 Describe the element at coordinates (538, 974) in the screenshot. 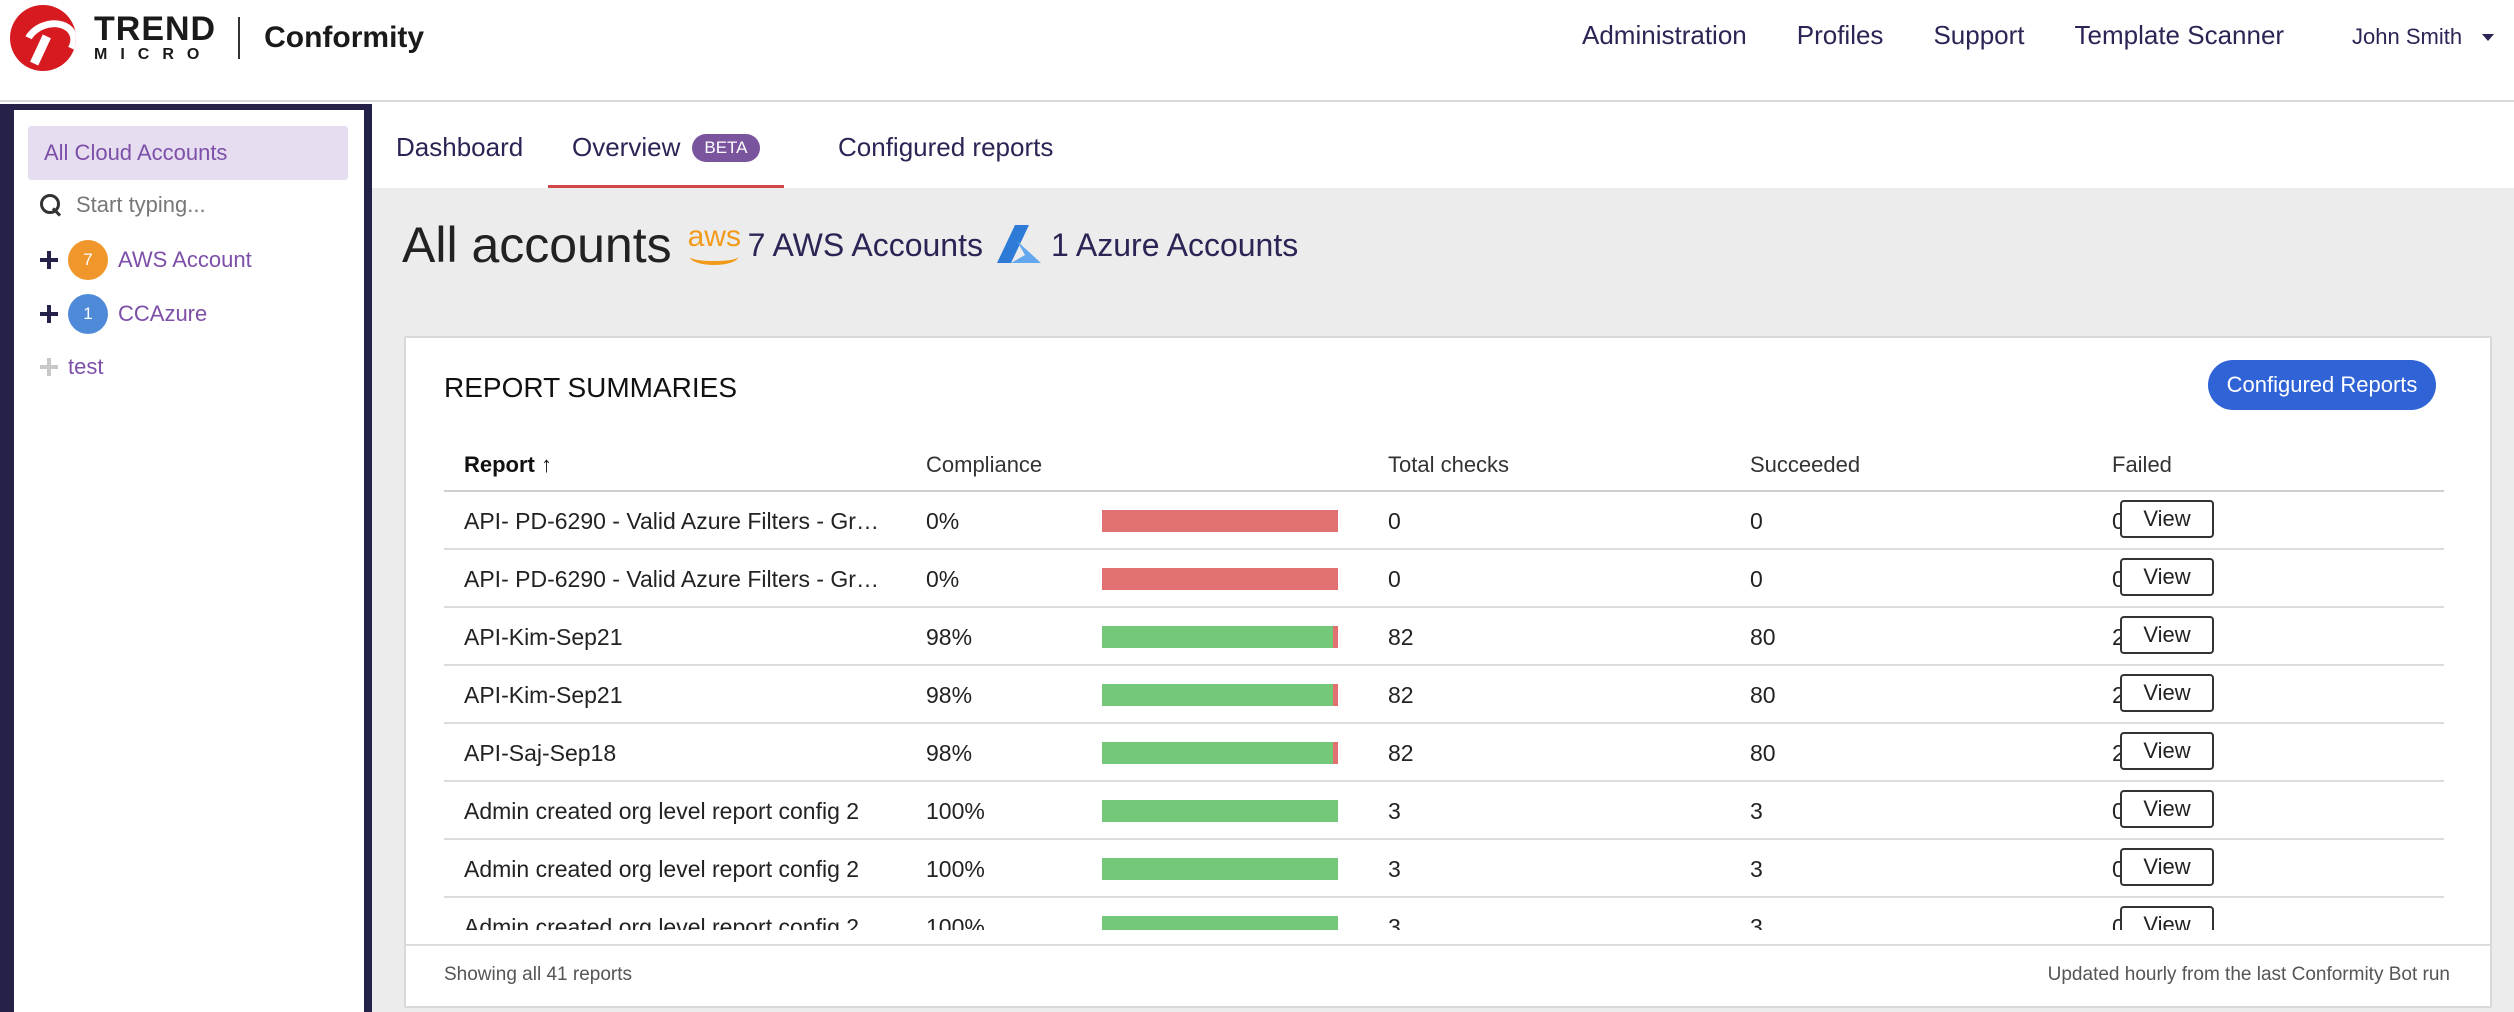

I see `reports-count-text: Showing all 41 reports` at that location.